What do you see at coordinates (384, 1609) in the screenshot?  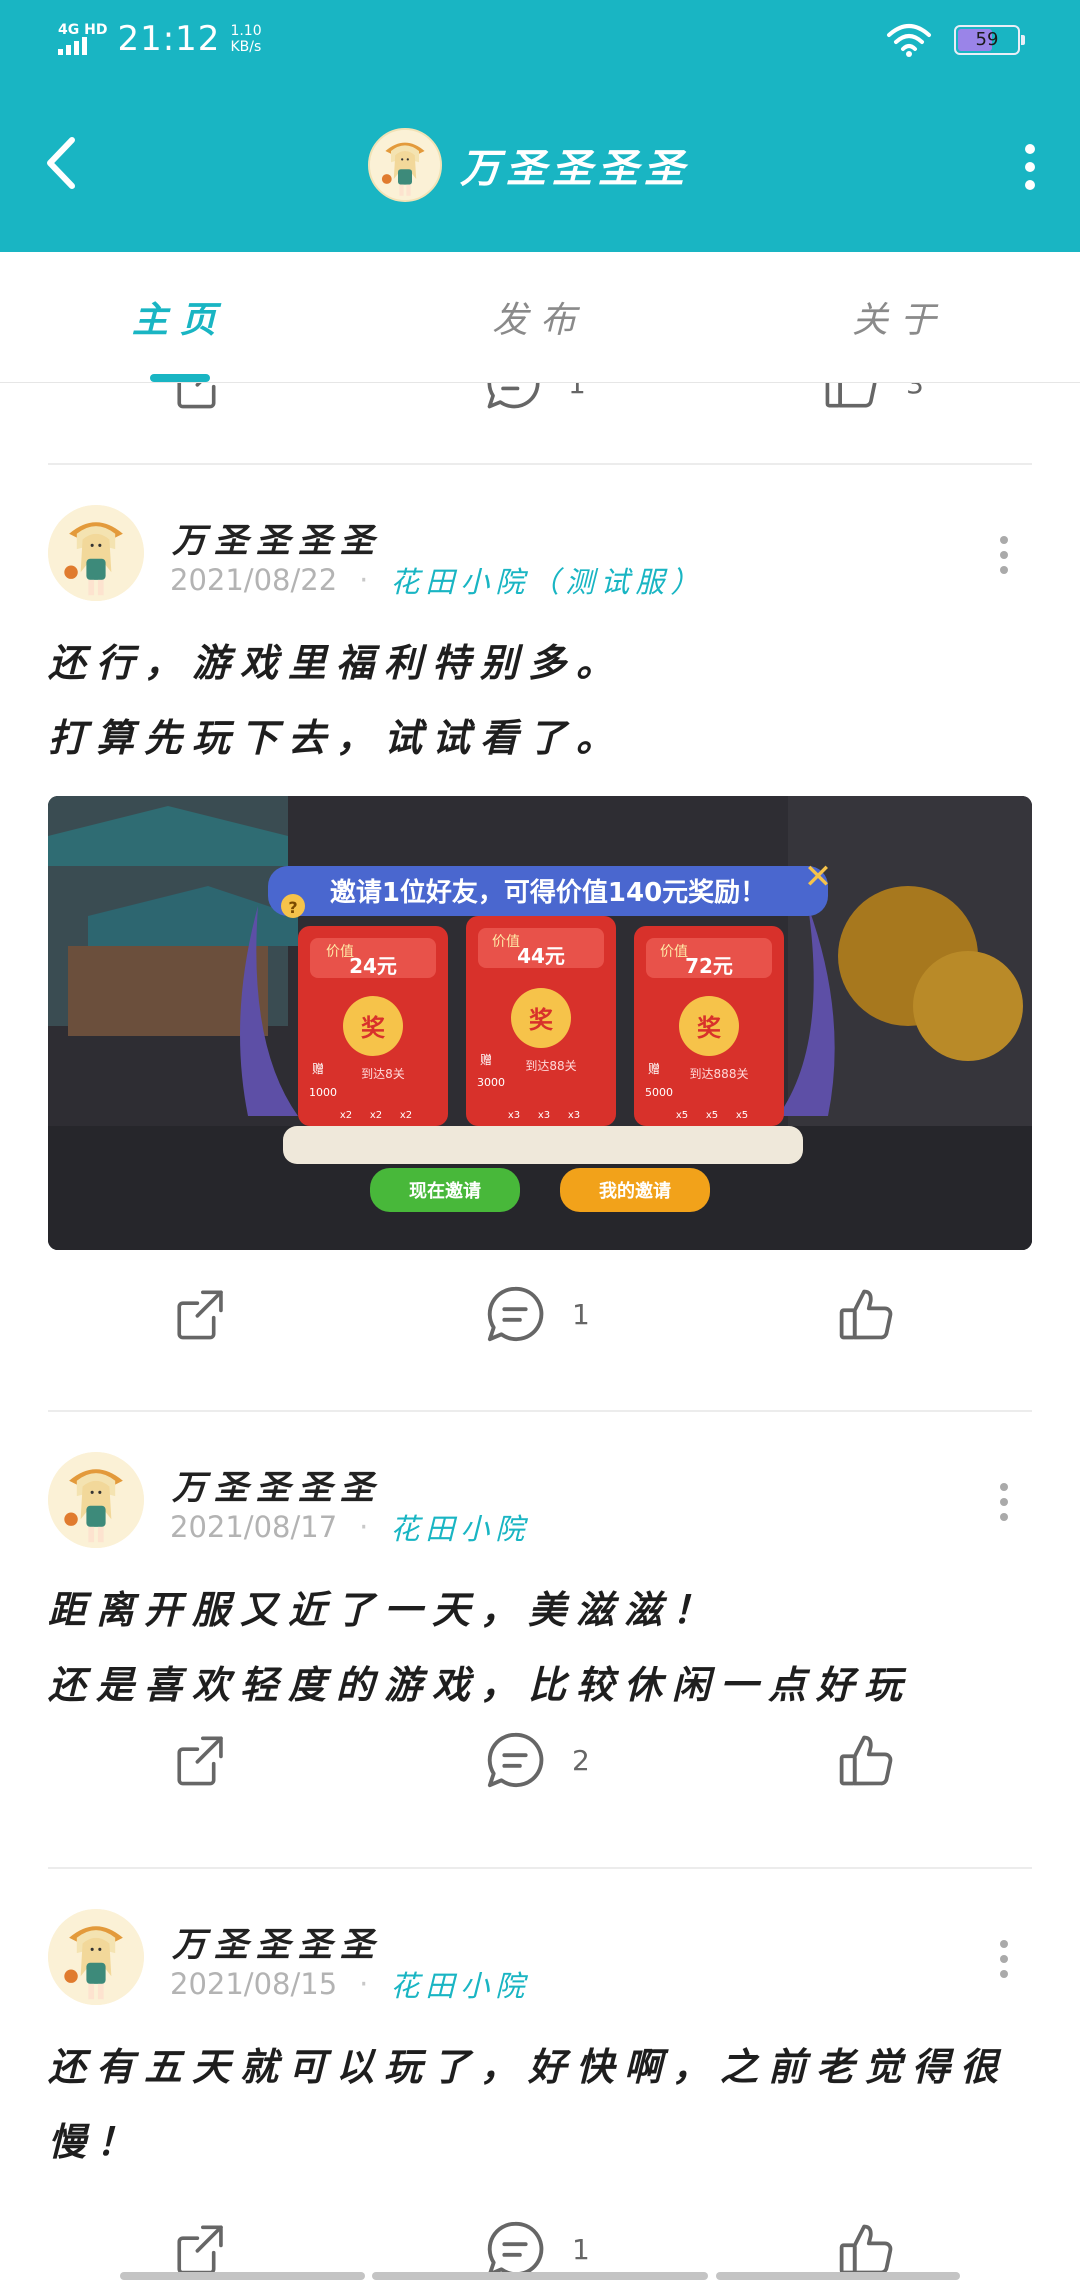 I see `post-text-line: 距离开服又近了一天，美滋滋！` at bounding box center [384, 1609].